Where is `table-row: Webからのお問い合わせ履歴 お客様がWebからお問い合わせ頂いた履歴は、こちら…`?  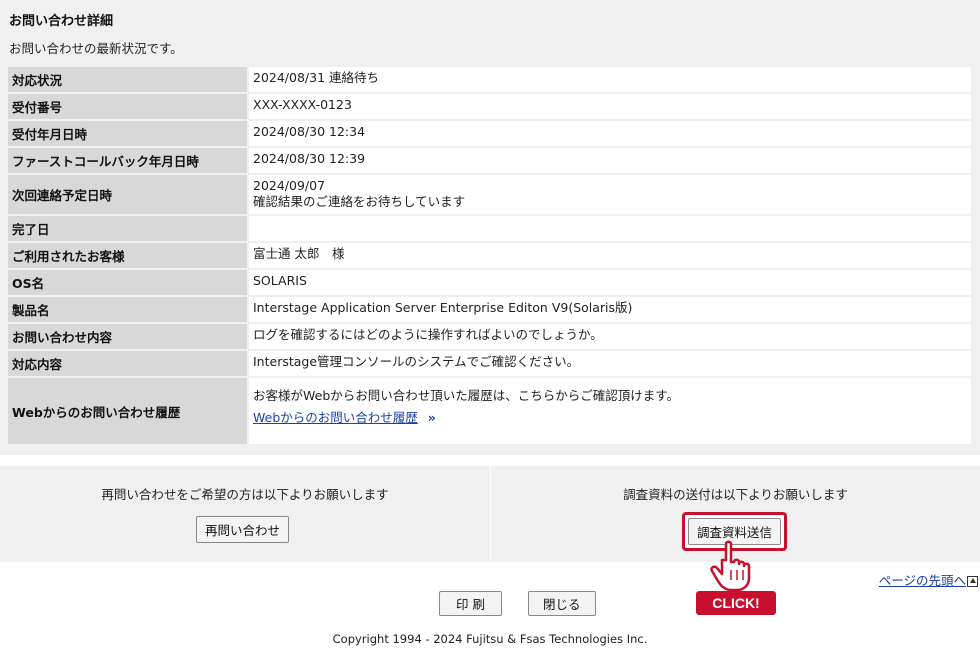 table-row: Webからのお問い合わせ履歴 お客様がWebからお問い合わせ頂いた履歴は、こちら… is located at coordinates (489, 411).